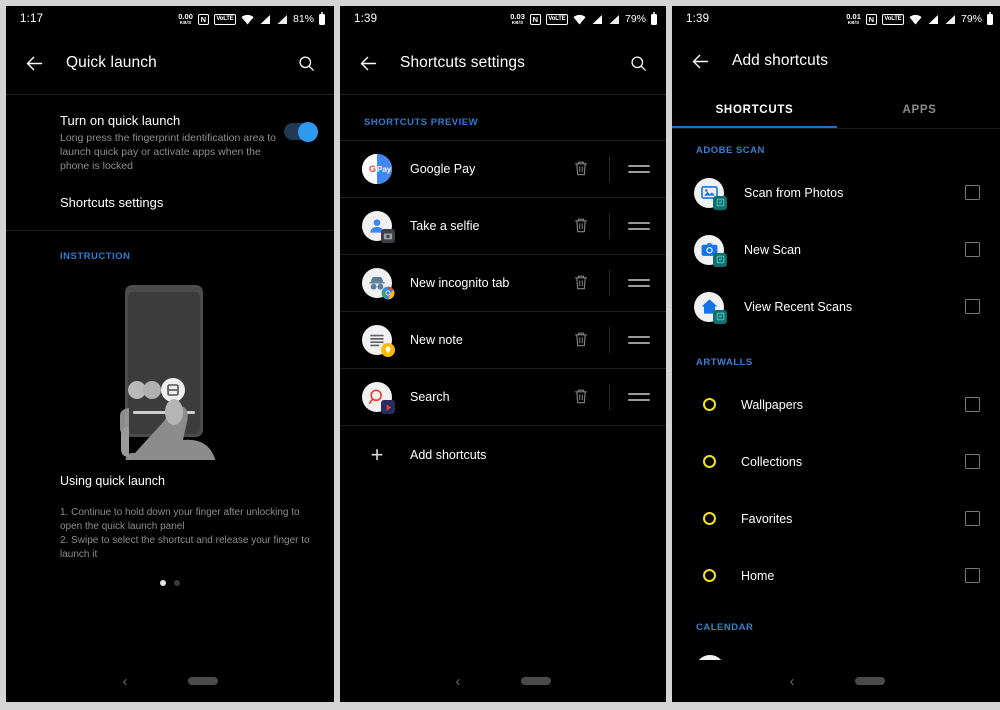 Image resolution: width=1000 pixels, height=710 pixels. Describe the element at coordinates (170, 201) in the screenshot. I see `shortcuts-settings-link: Shortcuts settings` at that location.